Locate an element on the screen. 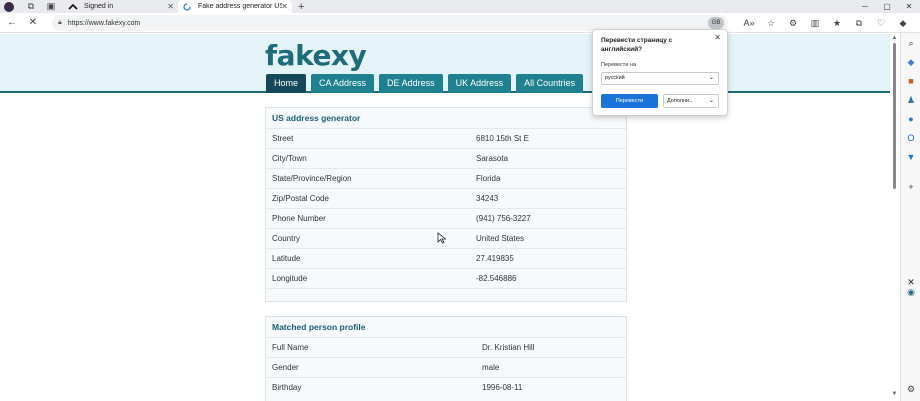 The width and height of the screenshot is (920, 401). tab-title: Fake address generator US - Ra is located at coordinates (240, 6).